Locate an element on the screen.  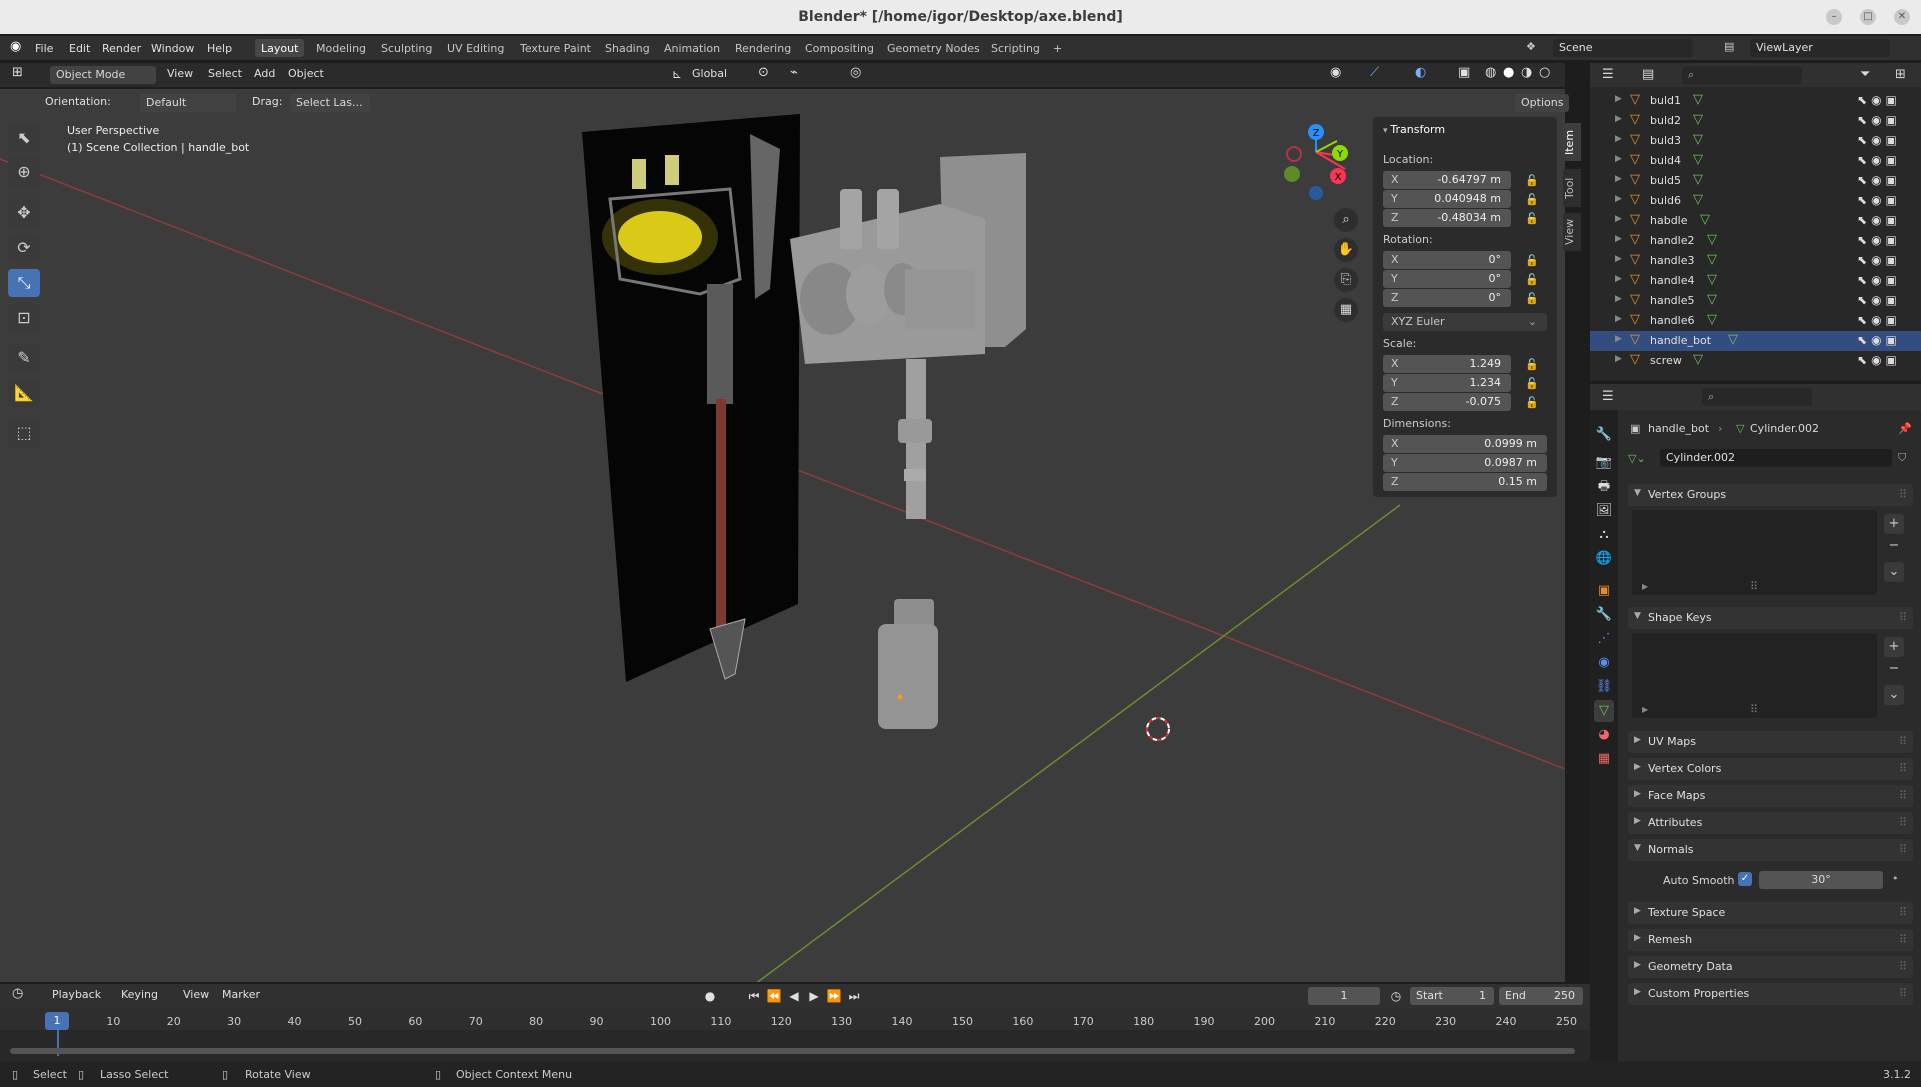
render-tab-icon: 📷 is located at coordinates (1604, 463).